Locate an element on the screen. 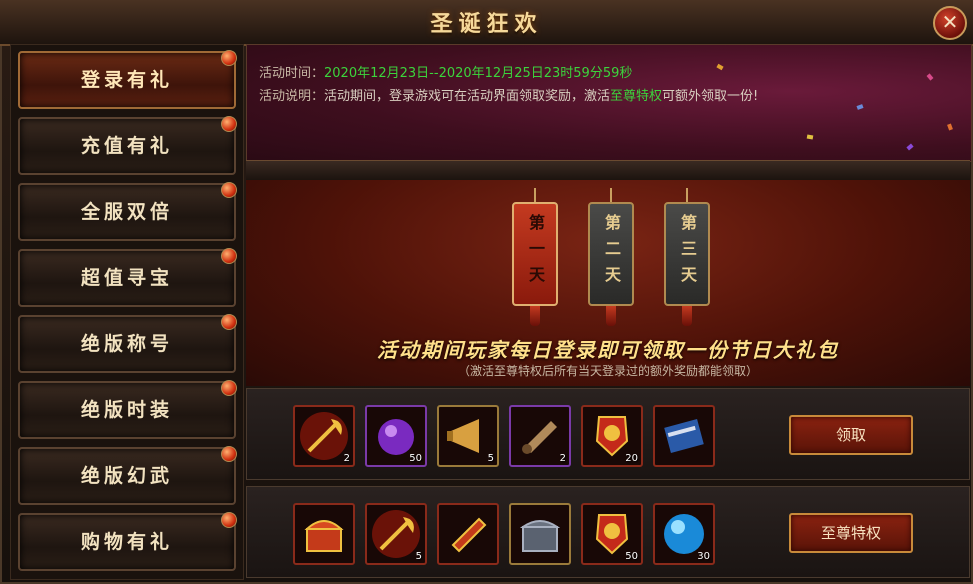 The image size is (973, 584). event-description-label: 活动说明： is located at coordinates (292, 96).